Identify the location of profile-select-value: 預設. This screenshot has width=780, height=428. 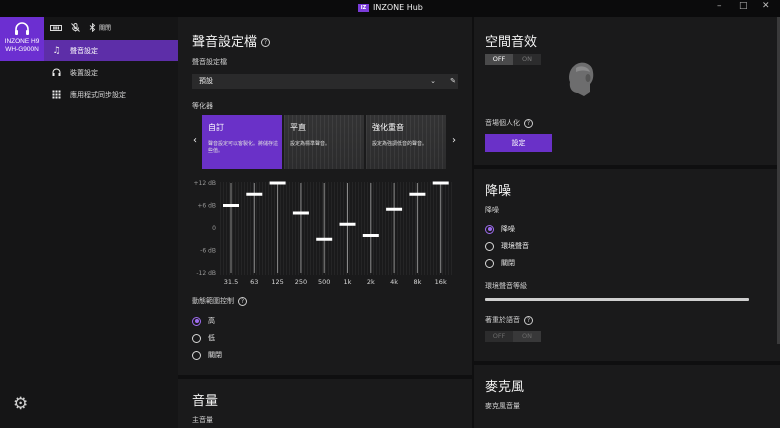
(206, 81).